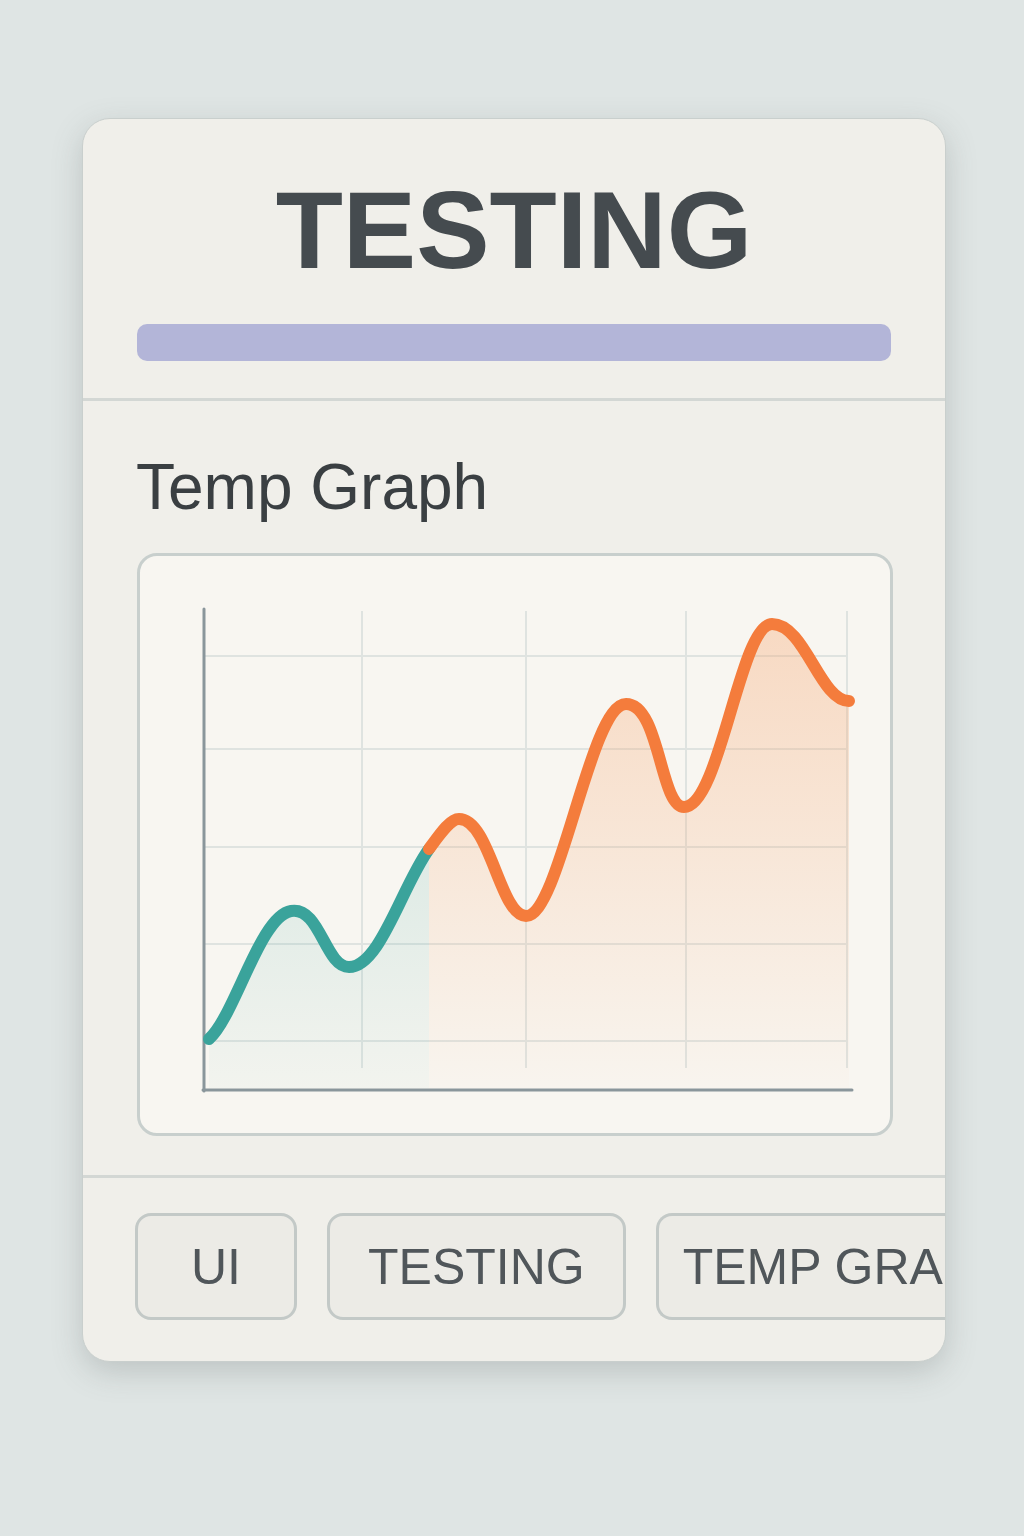  What do you see at coordinates (216, 1266) in the screenshot?
I see `tag-button: UI` at bounding box center [216, 1266].